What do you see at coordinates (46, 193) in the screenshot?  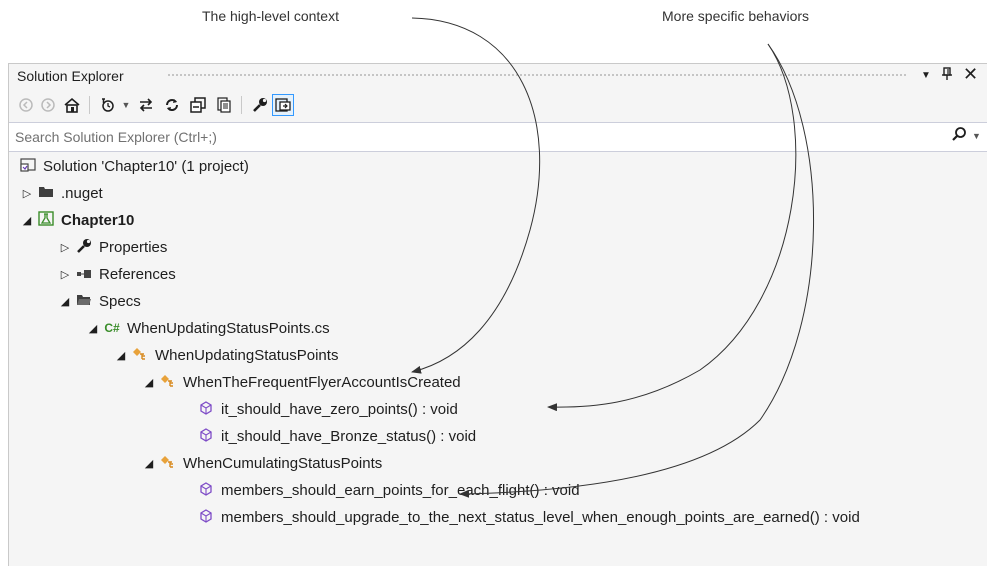 I see `folder-icon` at bounding box center [46, 193].